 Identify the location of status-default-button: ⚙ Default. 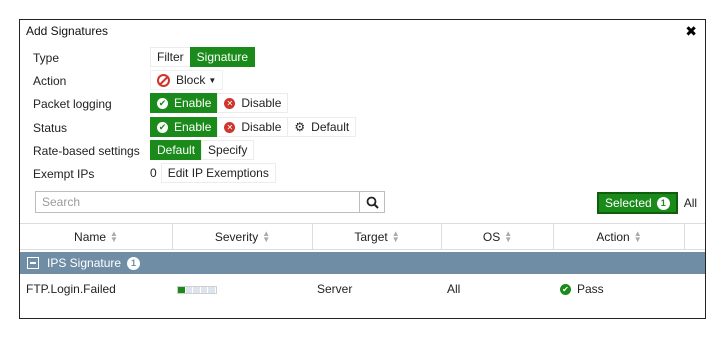
(322, 127).